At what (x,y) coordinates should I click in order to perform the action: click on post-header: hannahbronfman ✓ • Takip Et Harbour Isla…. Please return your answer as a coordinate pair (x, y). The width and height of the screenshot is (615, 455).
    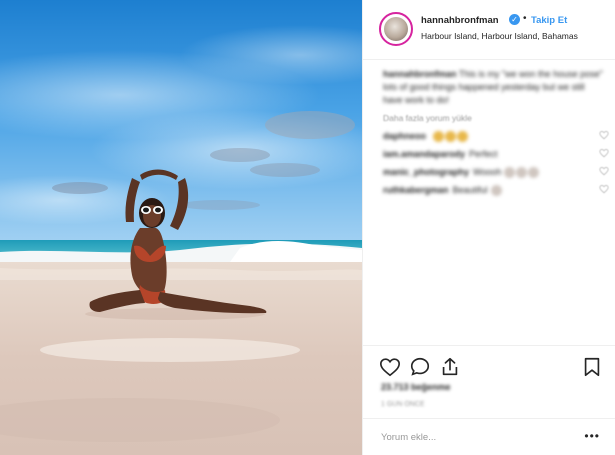
    Looking at the image, I should click on (489, 30).